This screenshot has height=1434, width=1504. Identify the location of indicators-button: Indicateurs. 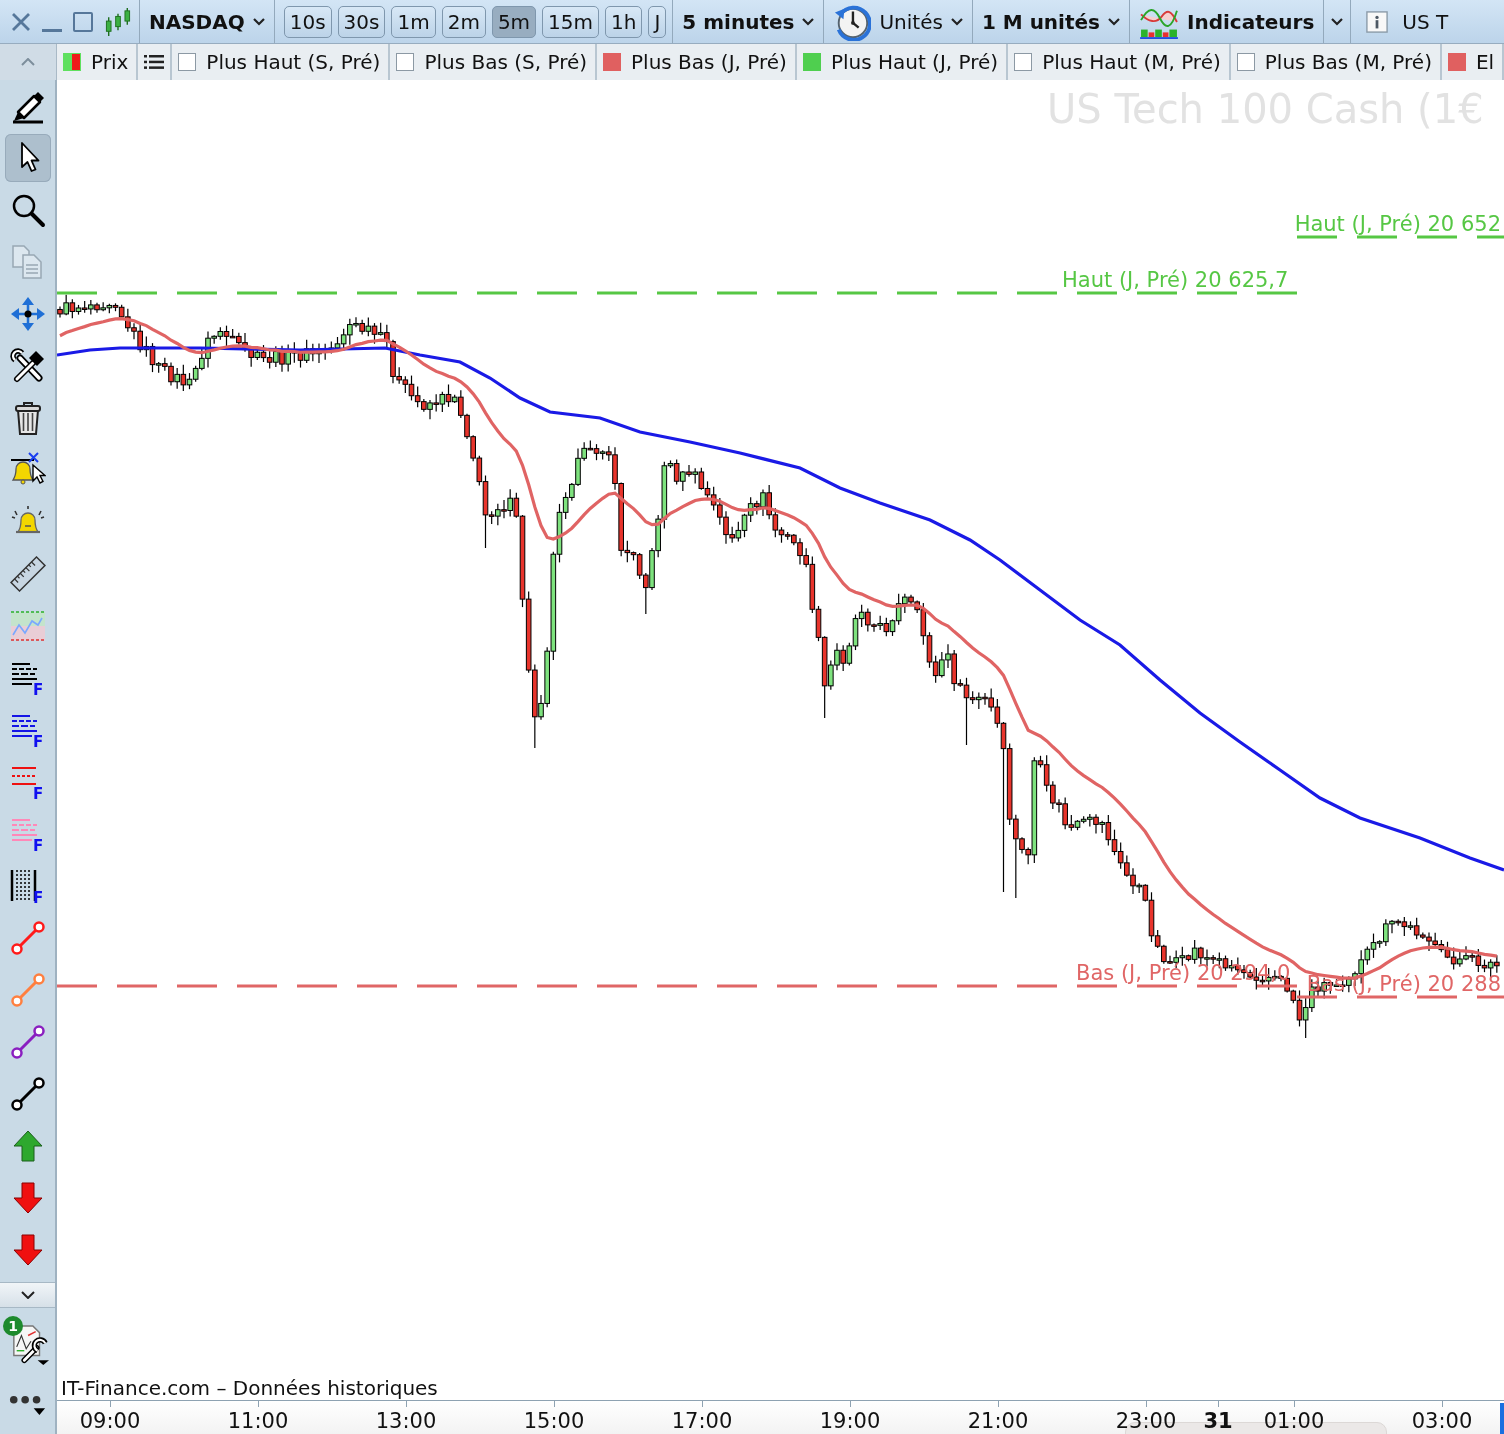
(1227, 21).